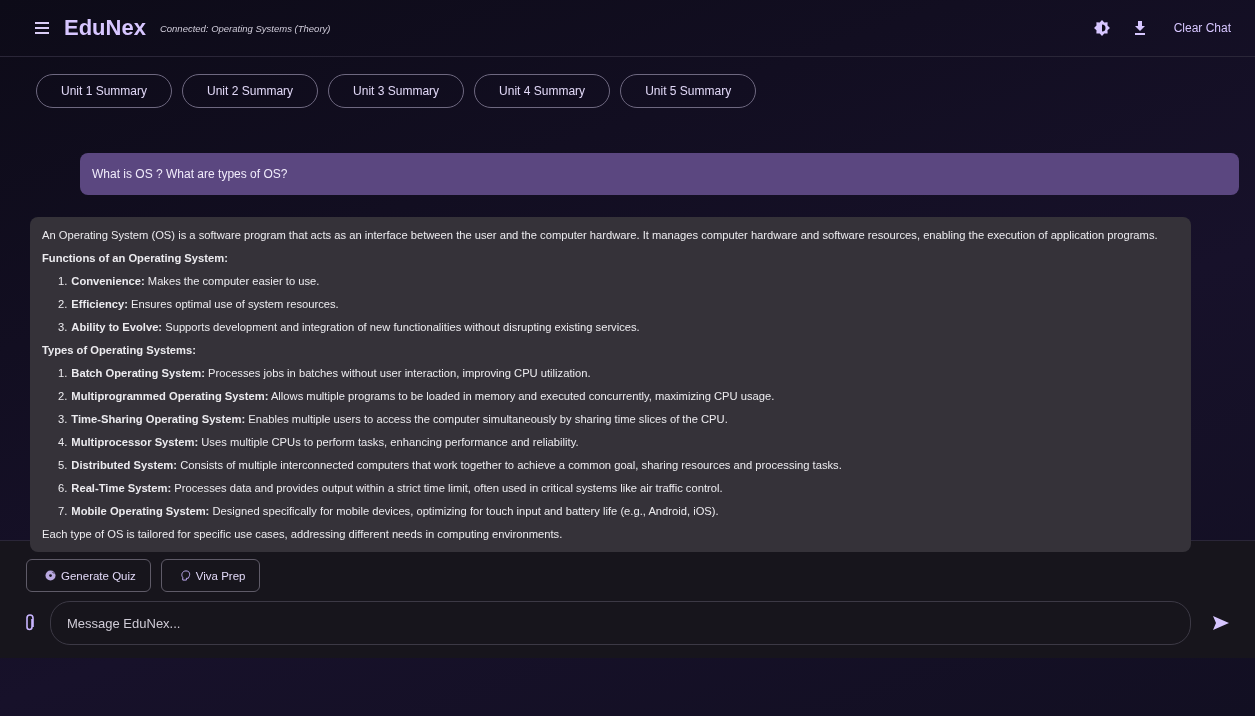 The height and width of the screenshot is (716, 1255). What do you see at coordinates (63, 465) in the screenshot?
I see `list-number: 5.` at bounding box center [63, 465].